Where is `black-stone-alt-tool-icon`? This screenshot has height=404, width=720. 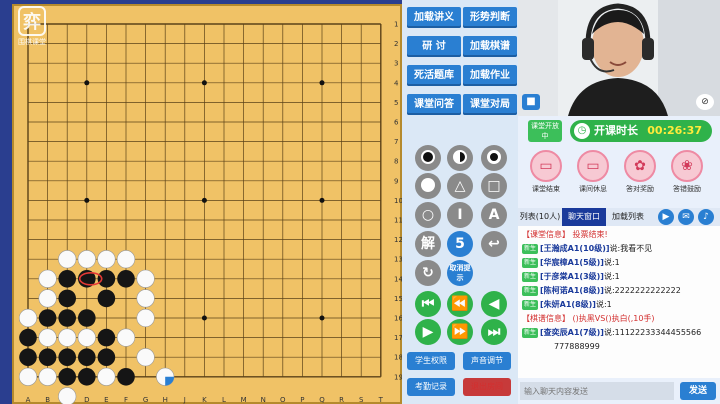
black-stone-alt-tool-icon is located at coordinates (494, 158).